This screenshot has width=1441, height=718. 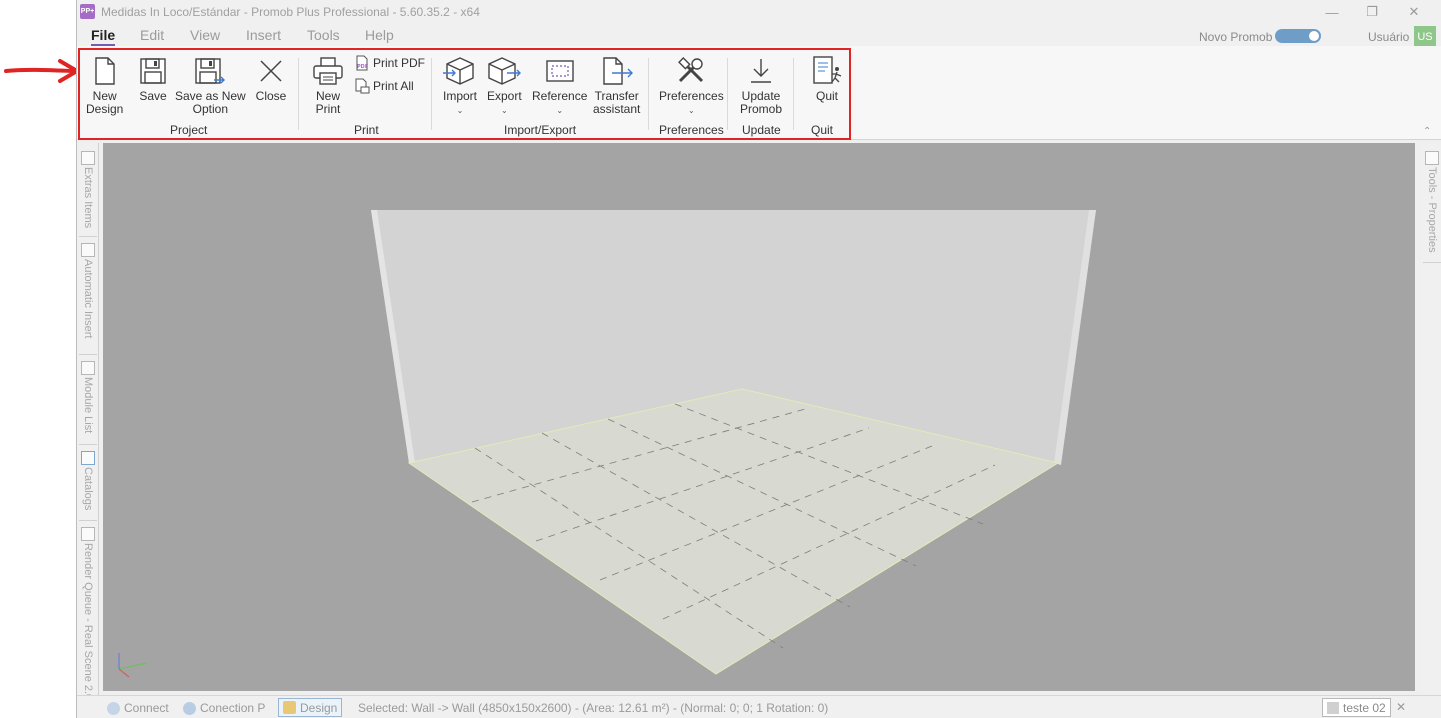 I want to click on app-logo-icon: PP+, so click(x=87, y=11).